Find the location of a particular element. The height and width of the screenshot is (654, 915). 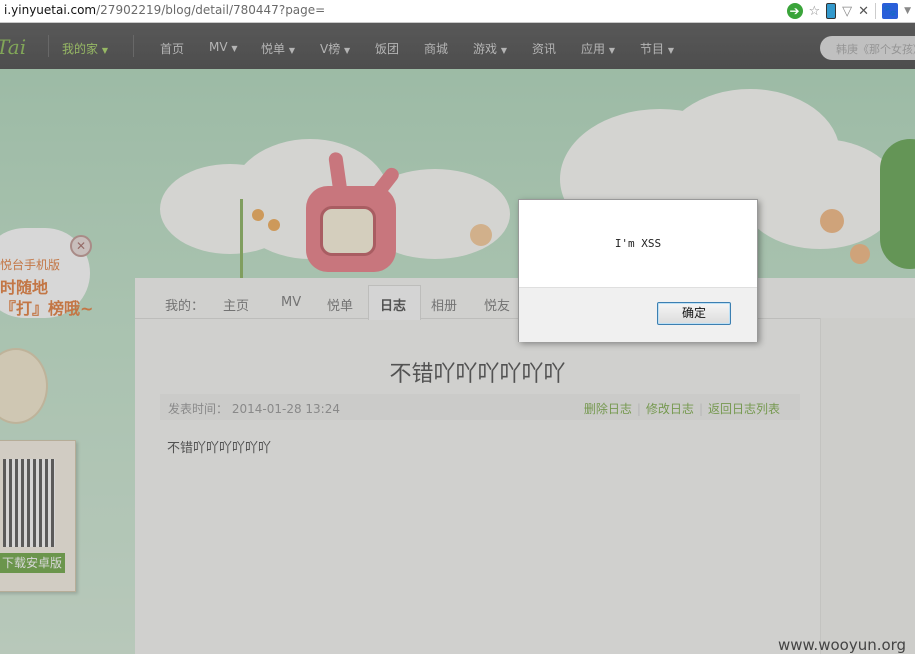

alert-message: I'm XSS is located at coordinates (638, 243).